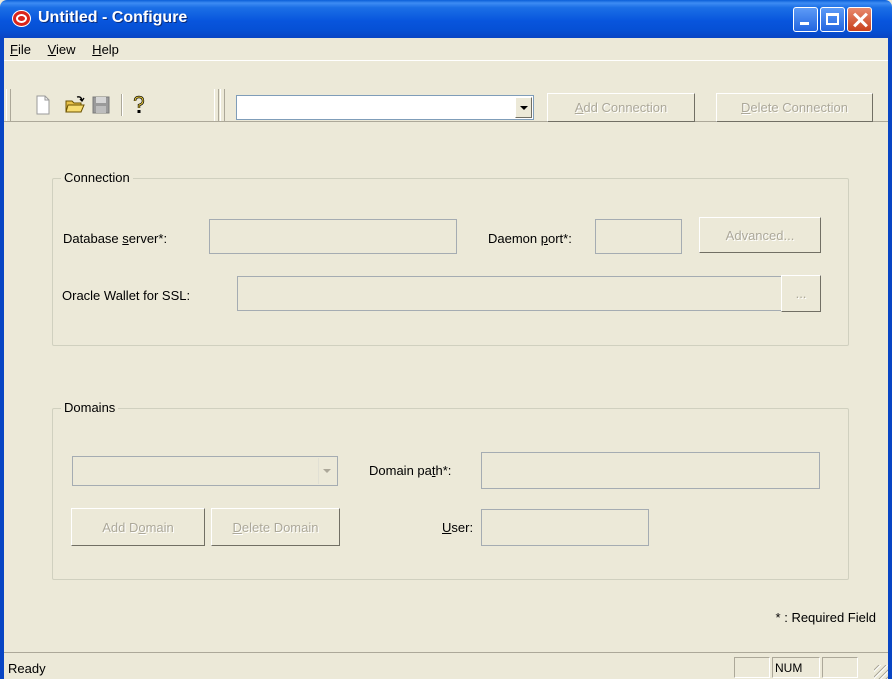 The height and width of the screenshot is (679, 892). Describe the element at coordinates (825, 617) in the screenshot. I see `required-field-note: * : Required Field` at that location.